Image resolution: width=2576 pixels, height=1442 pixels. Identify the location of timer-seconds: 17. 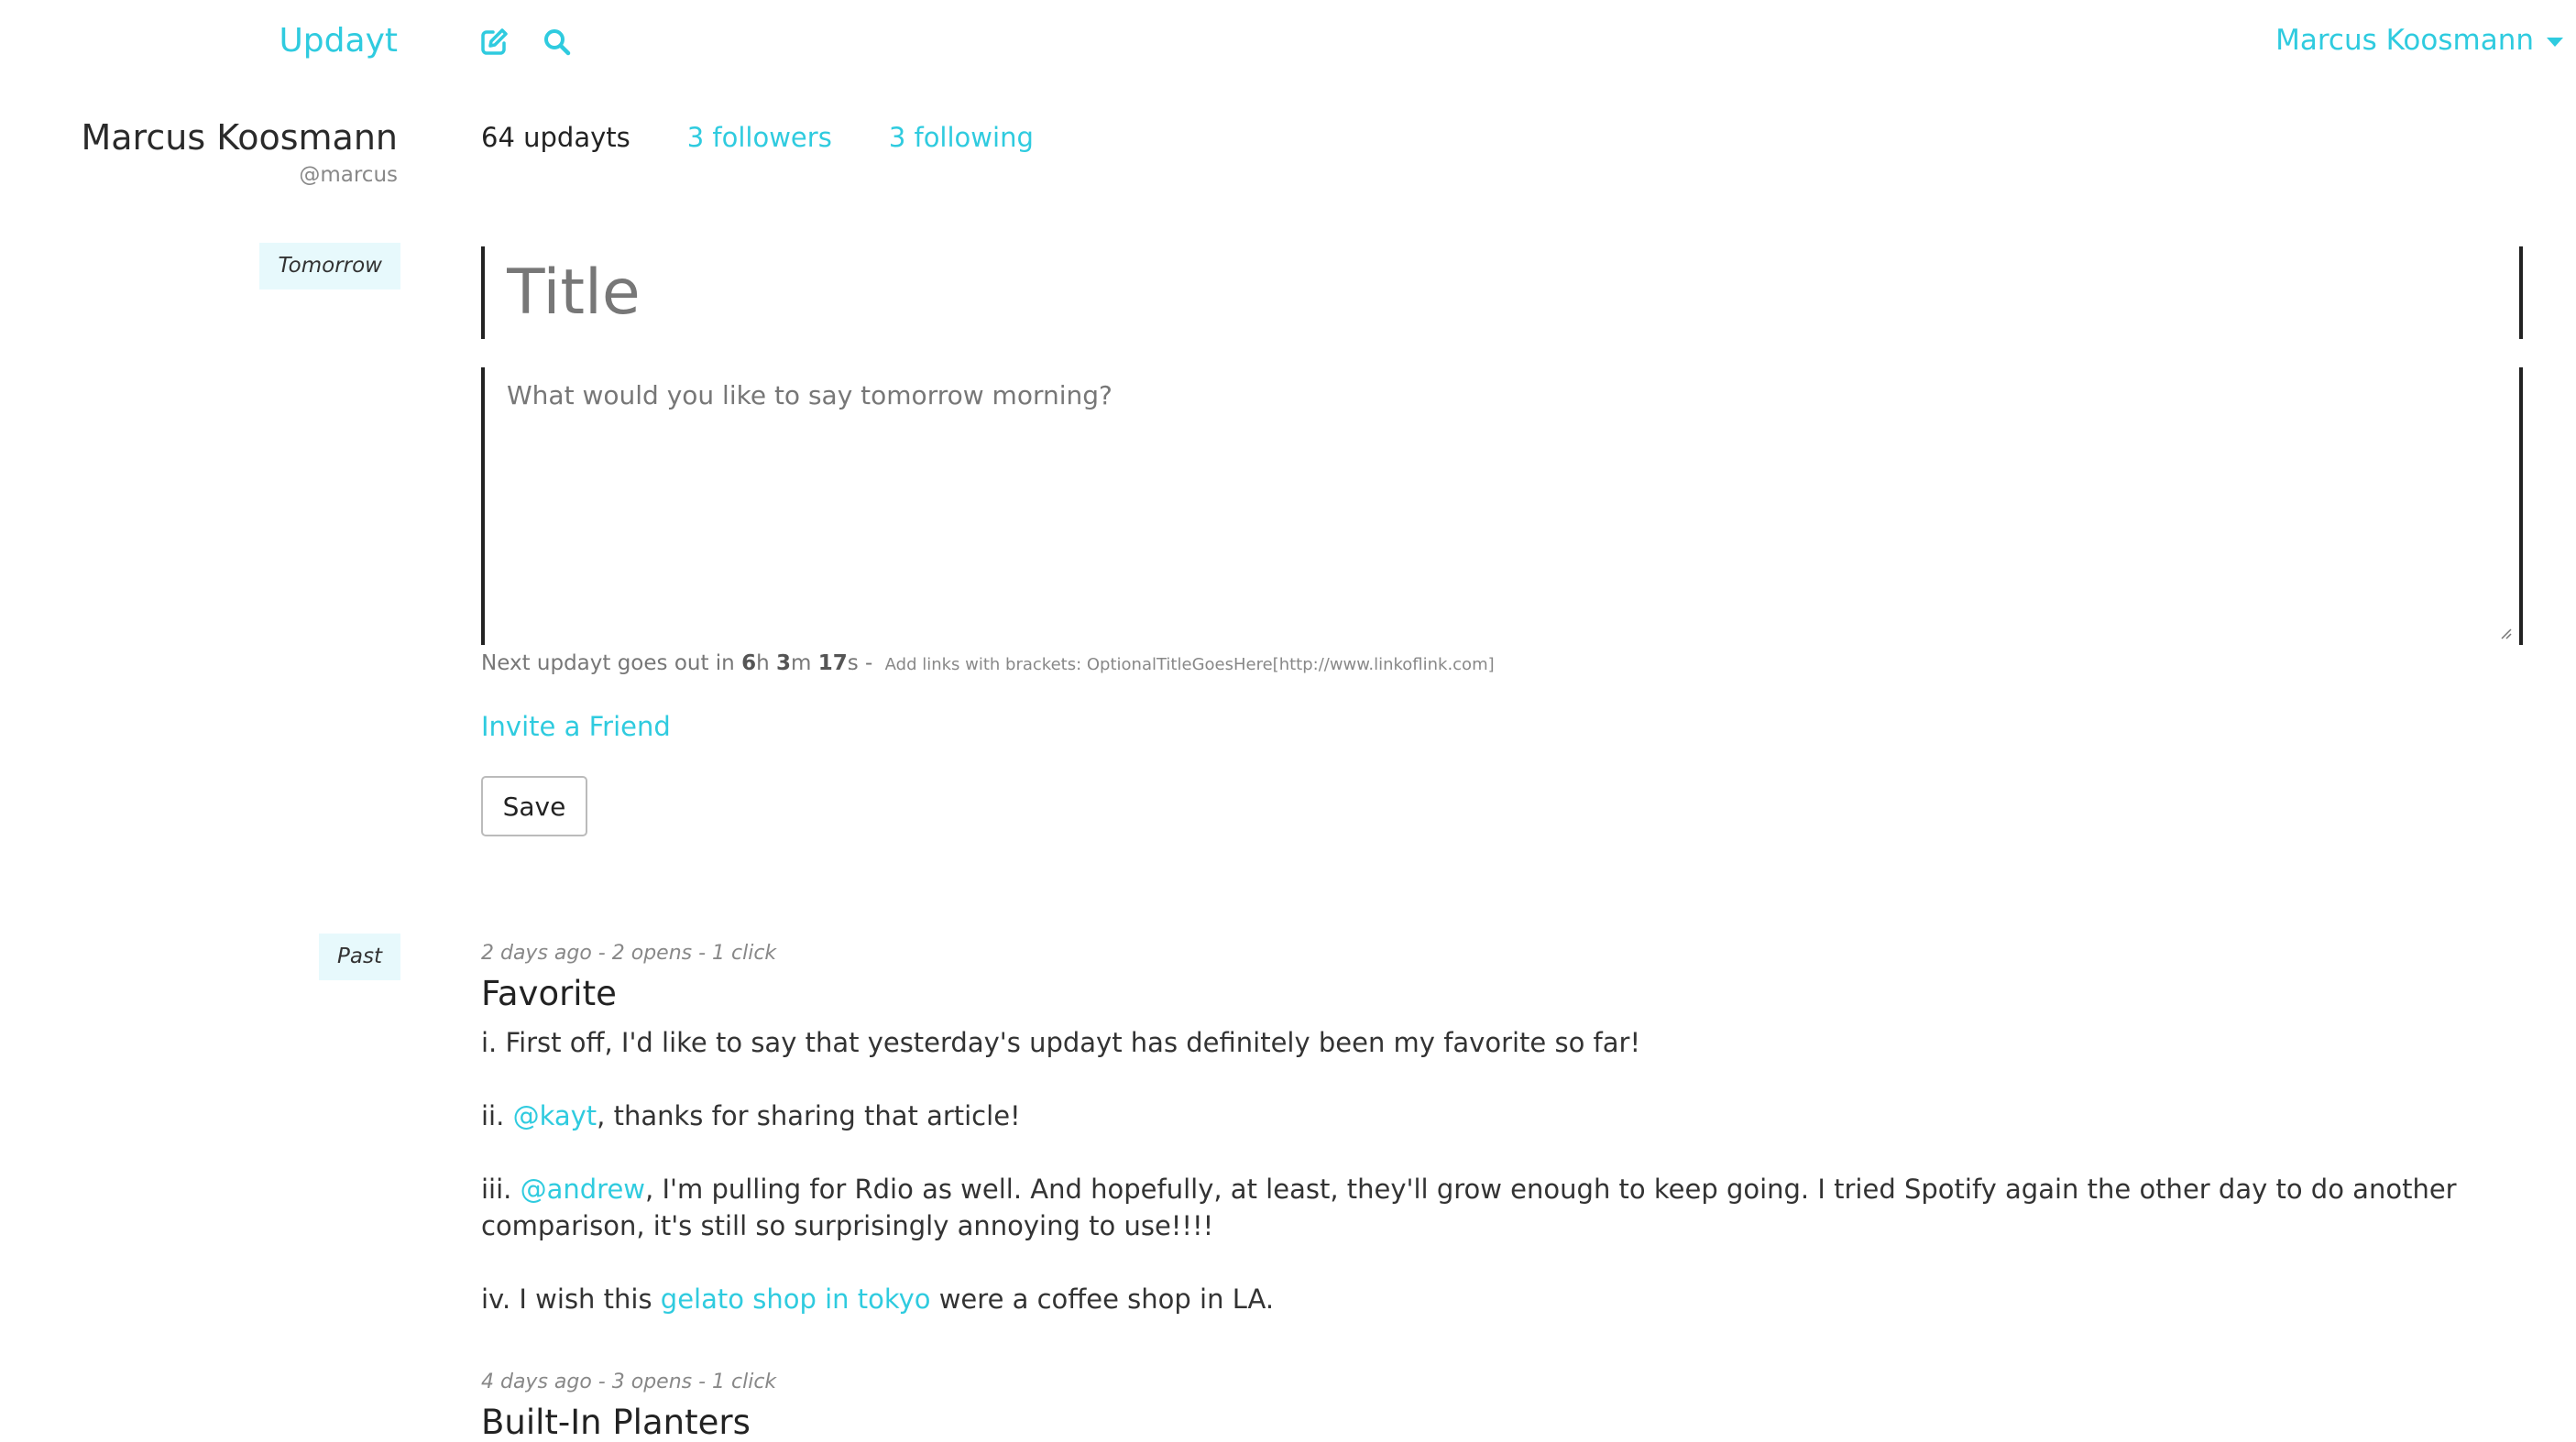
(832, 663).